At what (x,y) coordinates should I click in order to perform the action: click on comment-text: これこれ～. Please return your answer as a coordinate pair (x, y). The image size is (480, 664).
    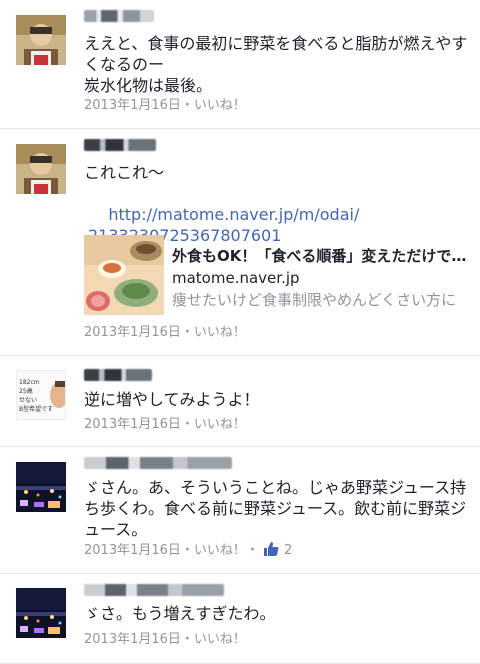
    Looking at the image, I should click on (124, 172).